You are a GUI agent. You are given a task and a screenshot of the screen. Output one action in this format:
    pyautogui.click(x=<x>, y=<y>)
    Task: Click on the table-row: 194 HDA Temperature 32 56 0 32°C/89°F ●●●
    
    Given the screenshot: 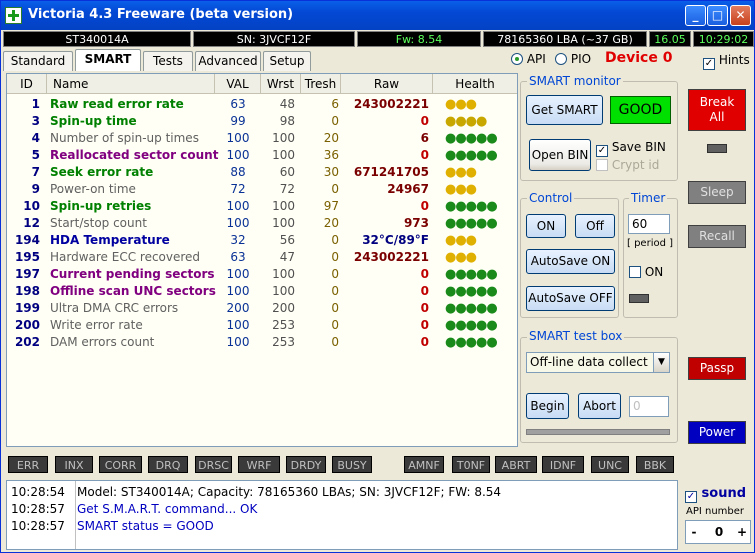 What is the action you would take?
    pyautogui.click(x=262, y=240)
    